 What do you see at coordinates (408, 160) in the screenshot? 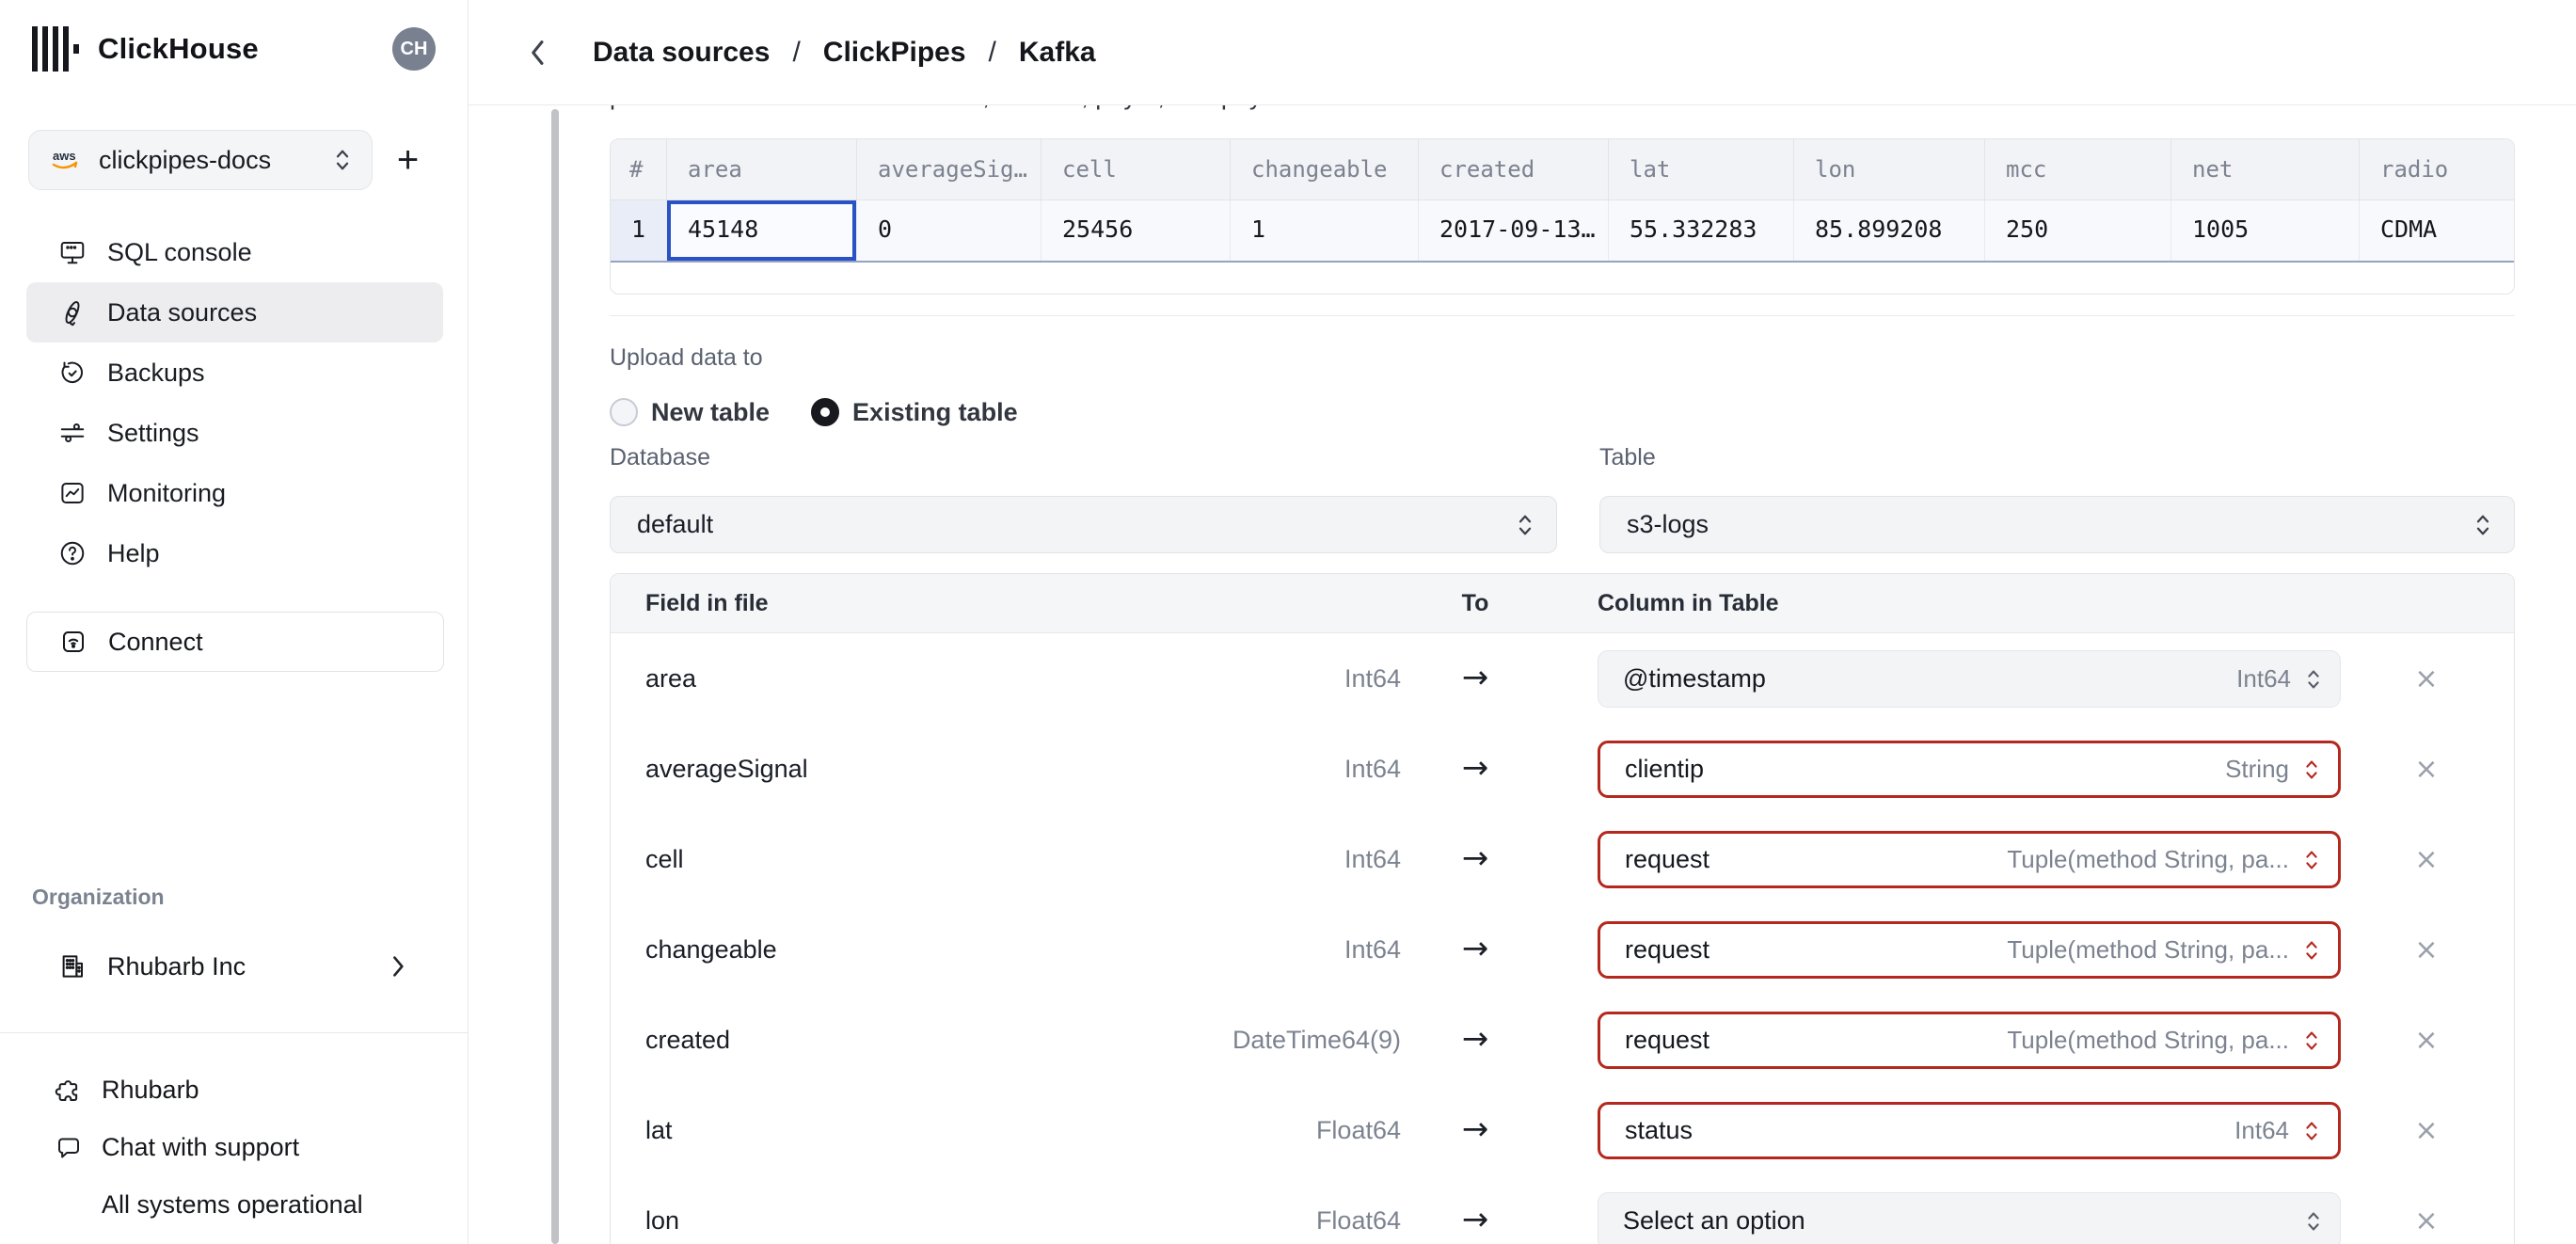
I see `add-service-button: +` at bounding box center [408, 160].